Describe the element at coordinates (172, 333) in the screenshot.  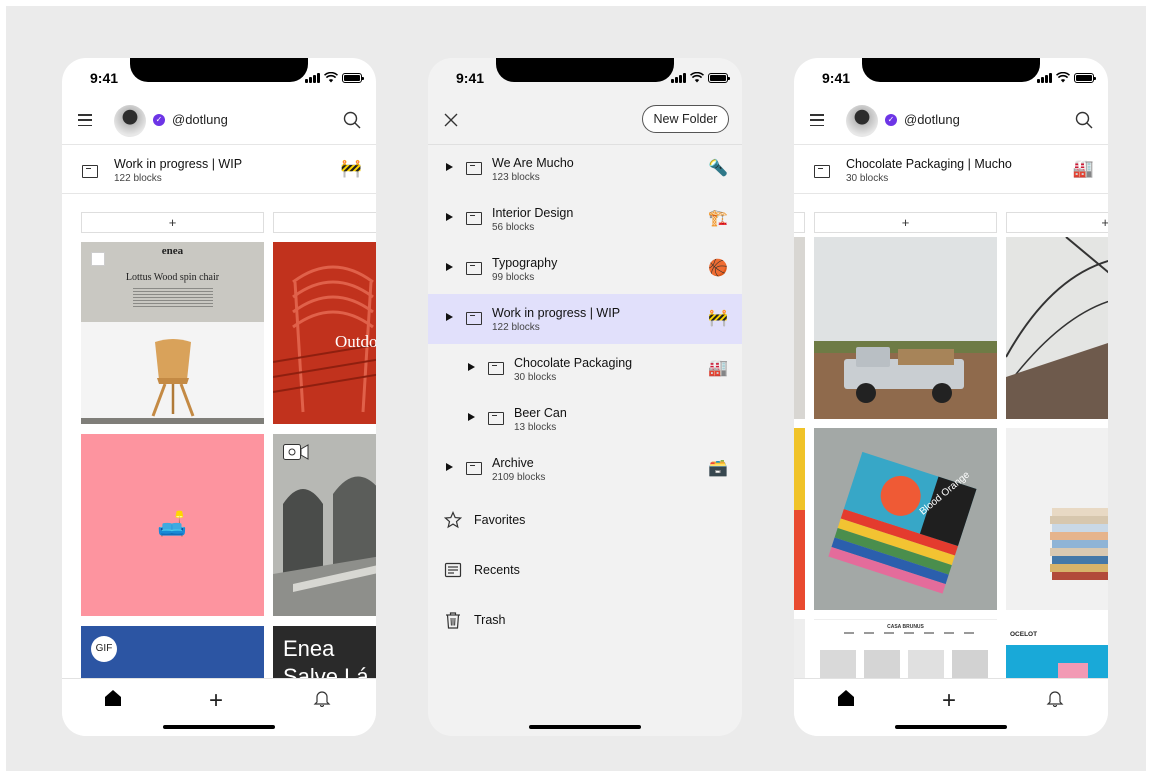
I see `block-enea-website: enea Lottus Wood spin chair` at that location.